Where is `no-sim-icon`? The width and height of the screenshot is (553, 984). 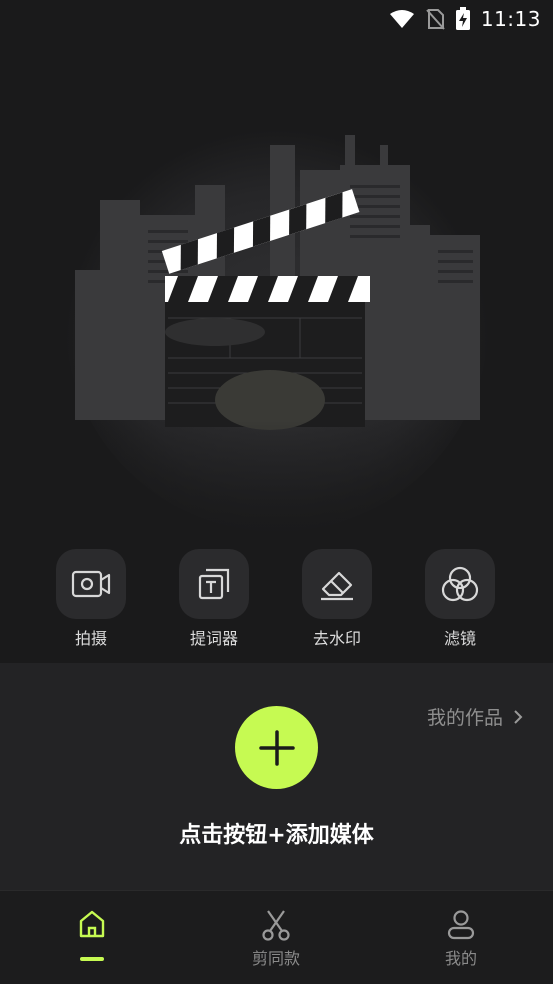 no-sim-icon is located at coordinates (435, 19).